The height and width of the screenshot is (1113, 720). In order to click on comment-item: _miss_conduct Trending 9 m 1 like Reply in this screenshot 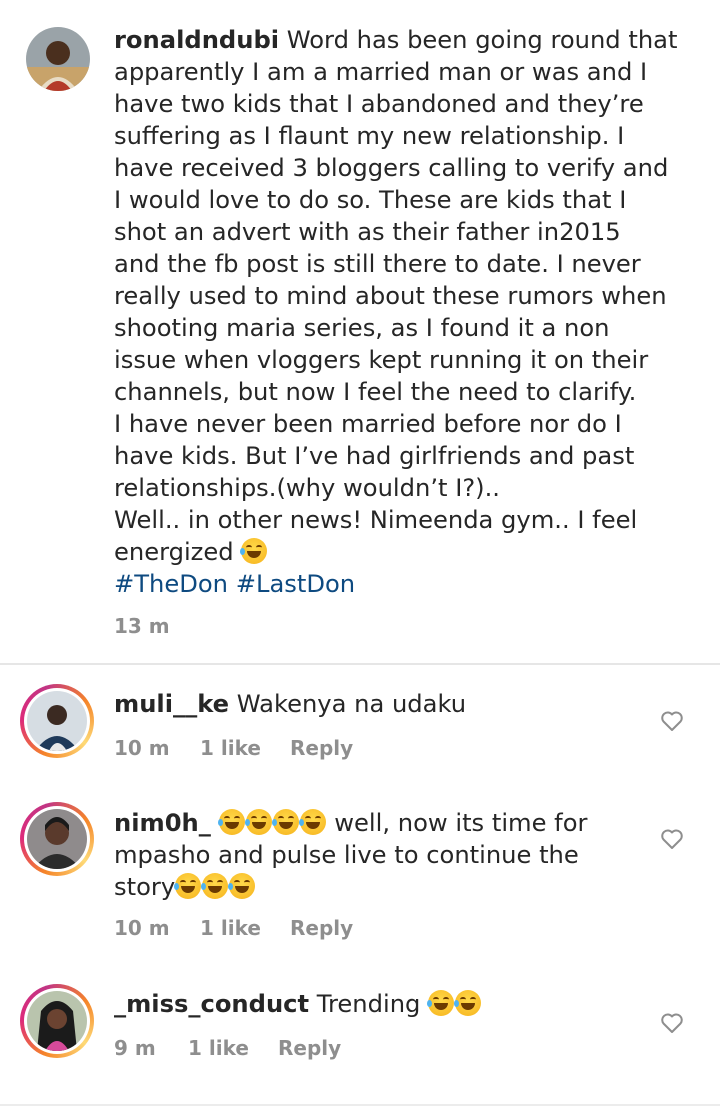, I will do `click(360, 1034)`.